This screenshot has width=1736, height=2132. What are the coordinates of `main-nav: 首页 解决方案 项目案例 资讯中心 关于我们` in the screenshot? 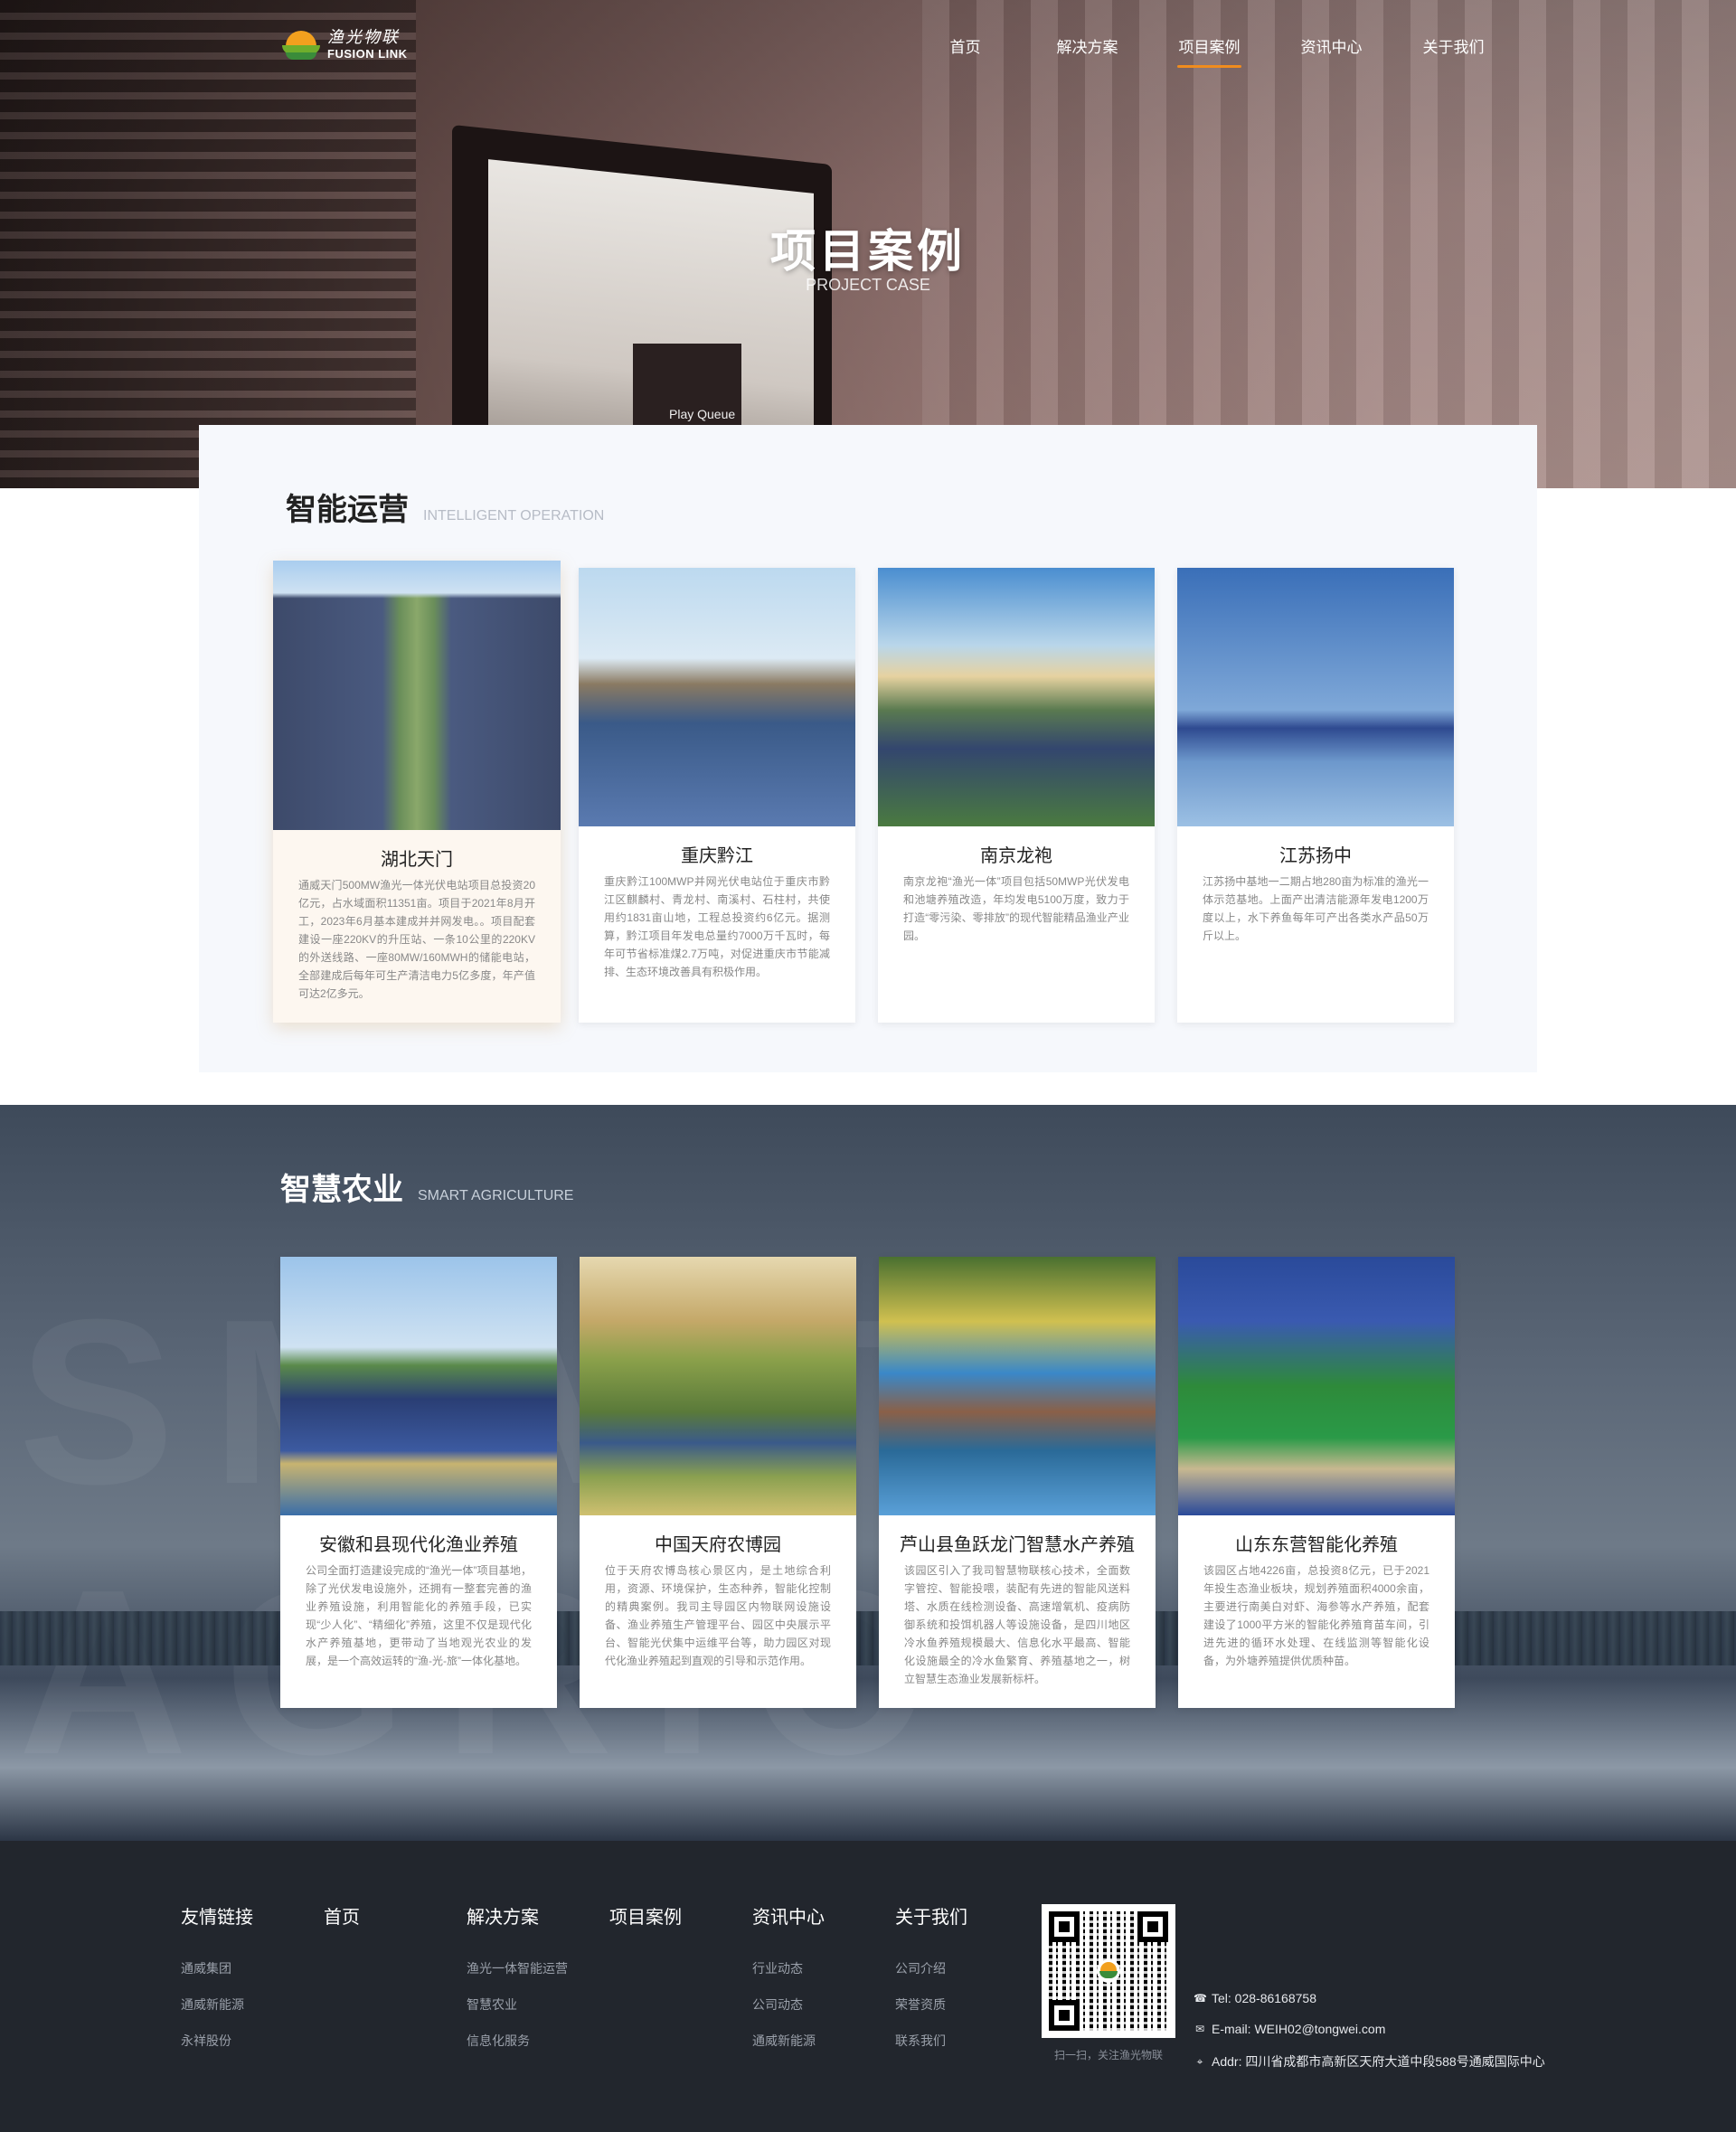 It's located at (1209, 51).